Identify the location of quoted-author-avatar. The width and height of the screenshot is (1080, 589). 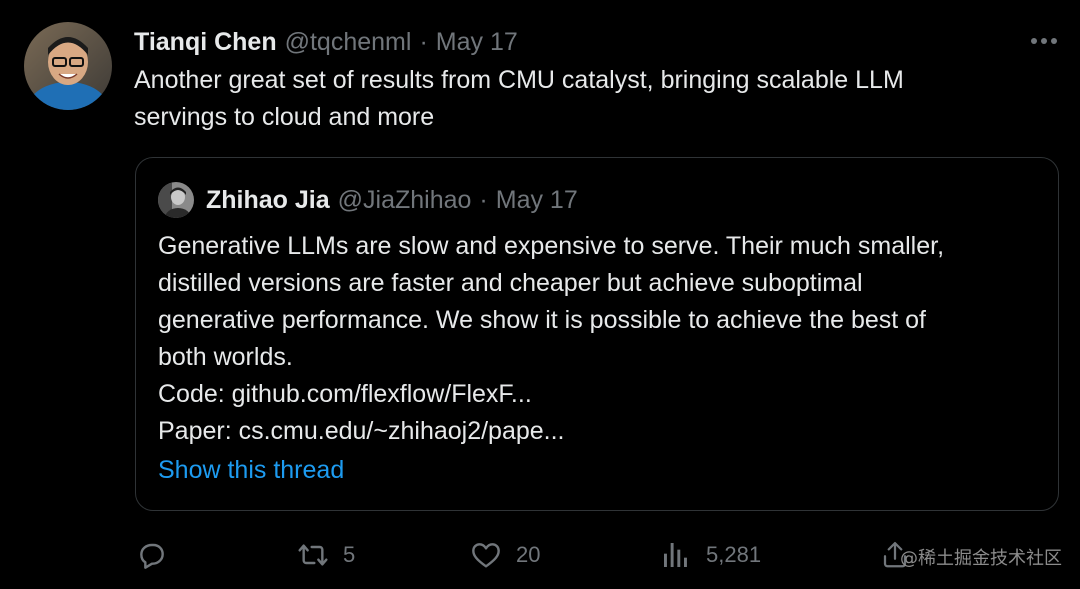
(176, 200).